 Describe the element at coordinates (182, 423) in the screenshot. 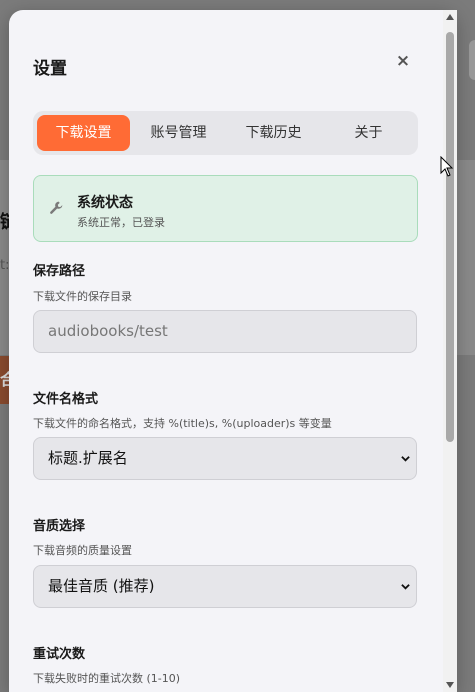

I see `filename-format-description: 下载文件的命名格式，支持 %(title)s, %(uploader)s 等变量` at that location.